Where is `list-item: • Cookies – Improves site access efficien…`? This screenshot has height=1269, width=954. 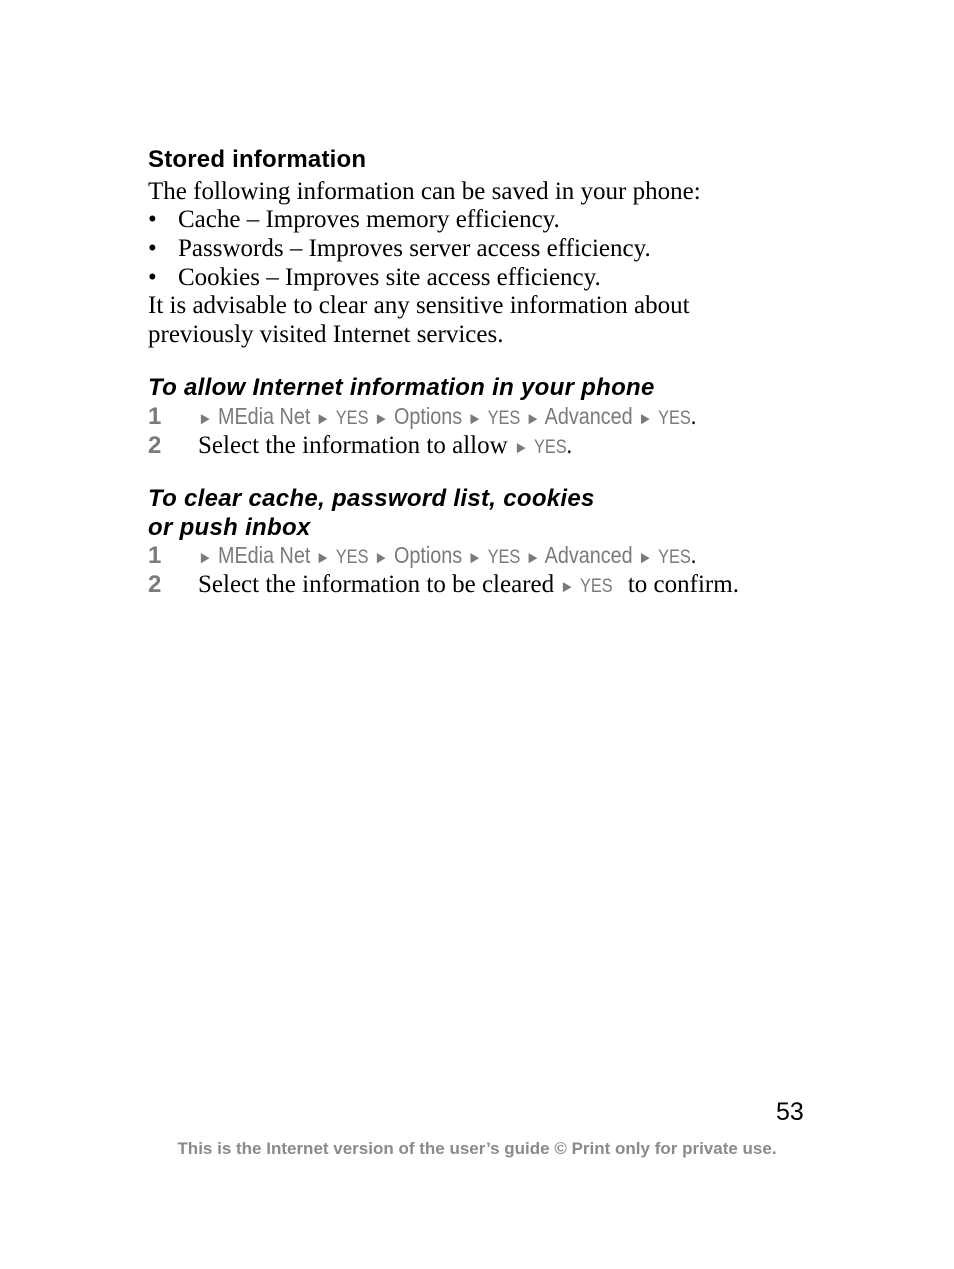 list-item: • Cookies – Improves site access efficien… is located at coordinates (374, 278).